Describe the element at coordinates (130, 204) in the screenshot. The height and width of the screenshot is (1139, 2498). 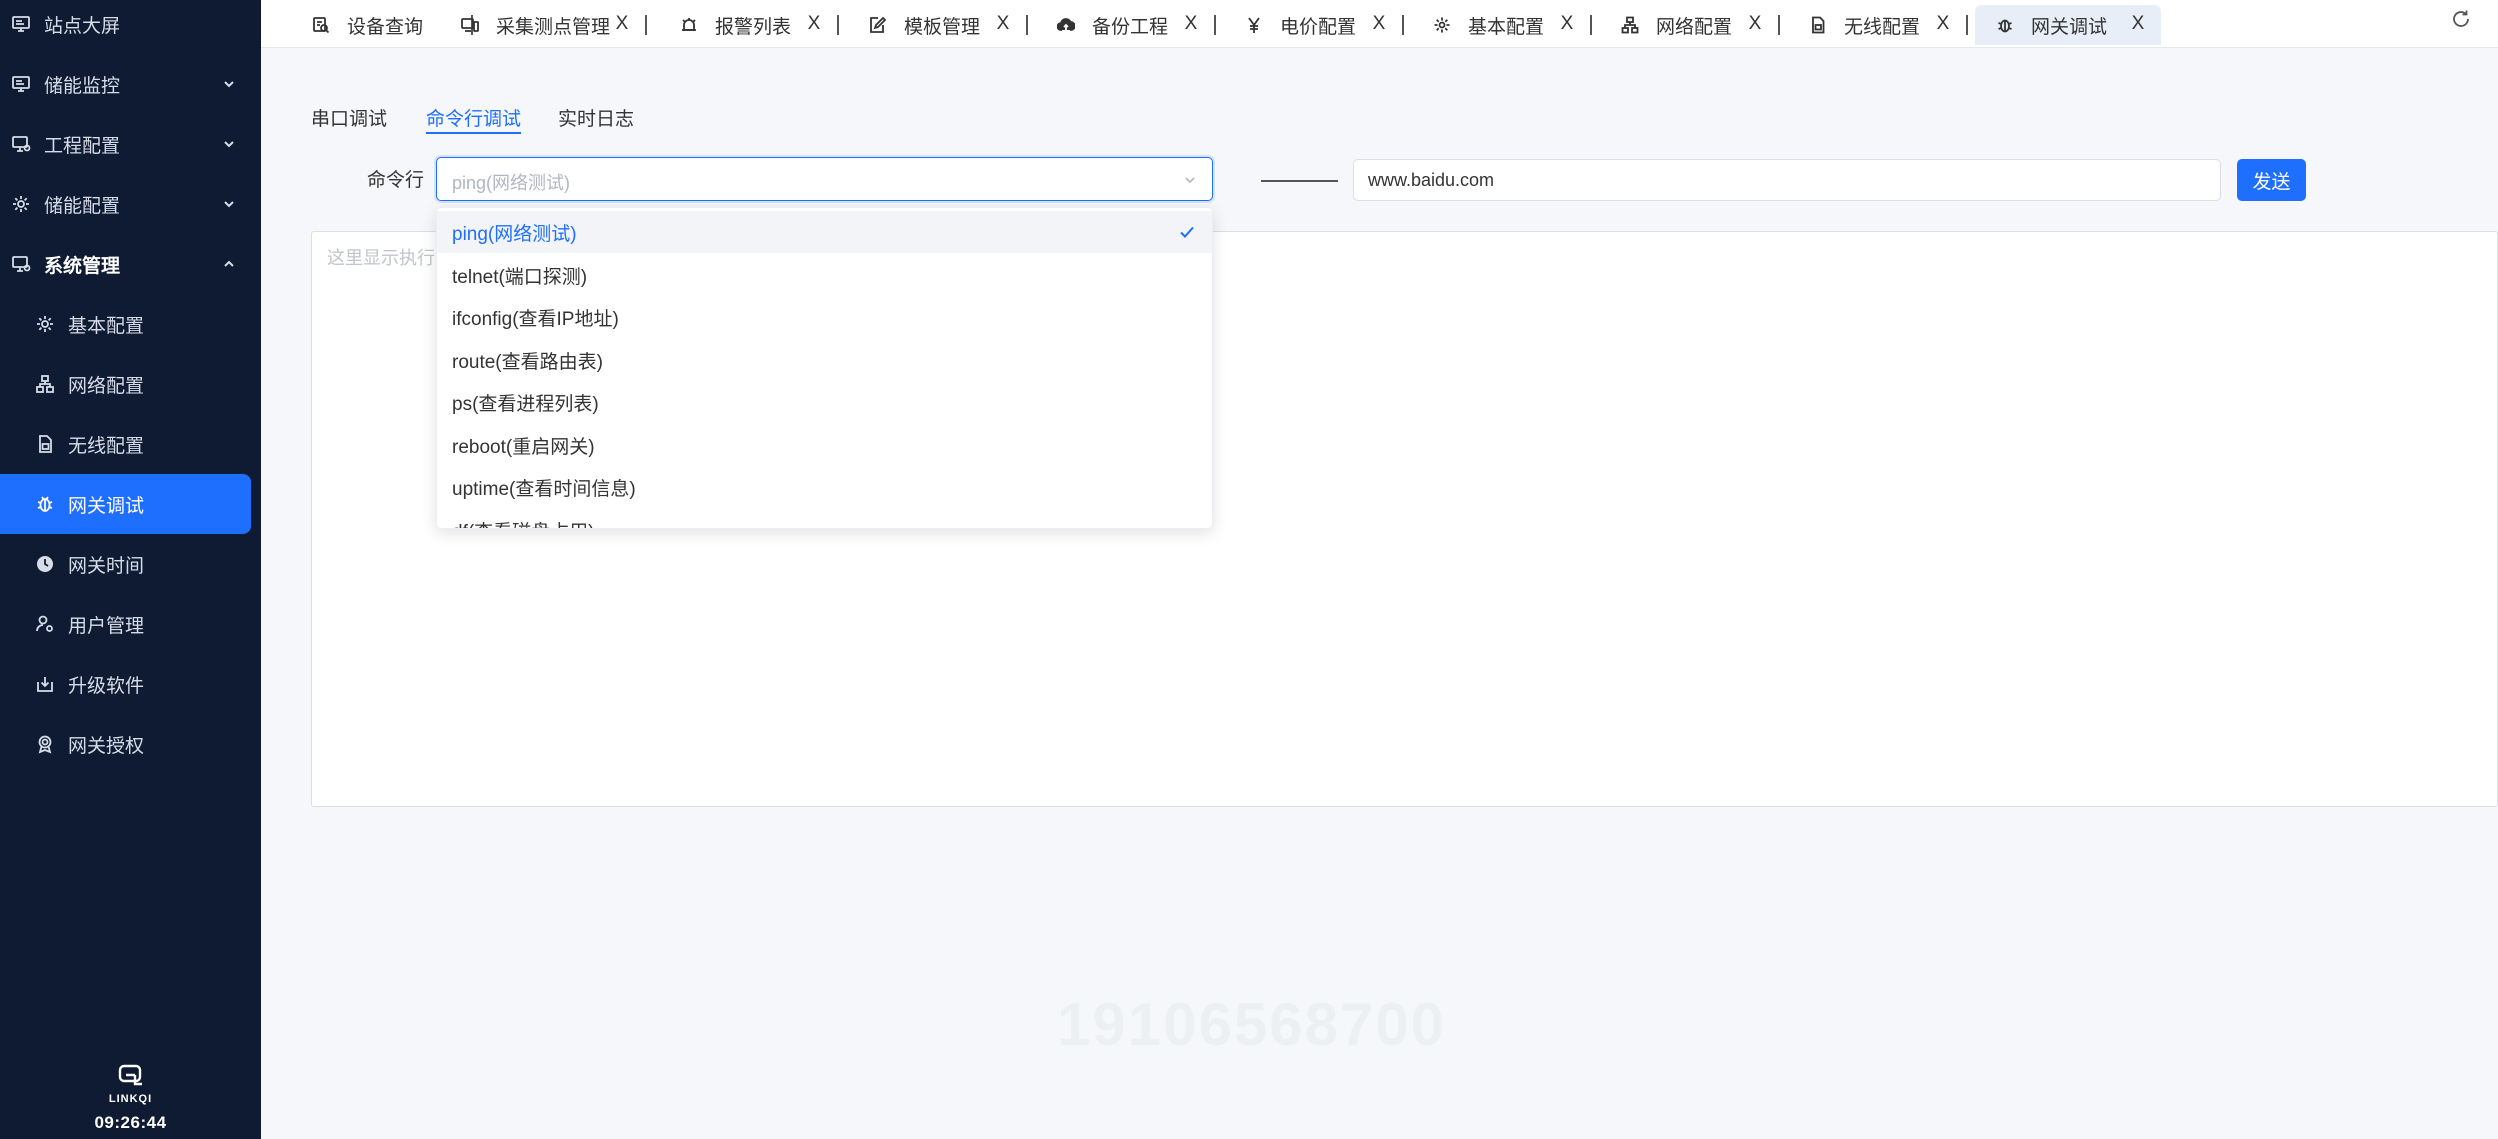
I see `sidebar-item-storage-config: 储能配置` at that location.